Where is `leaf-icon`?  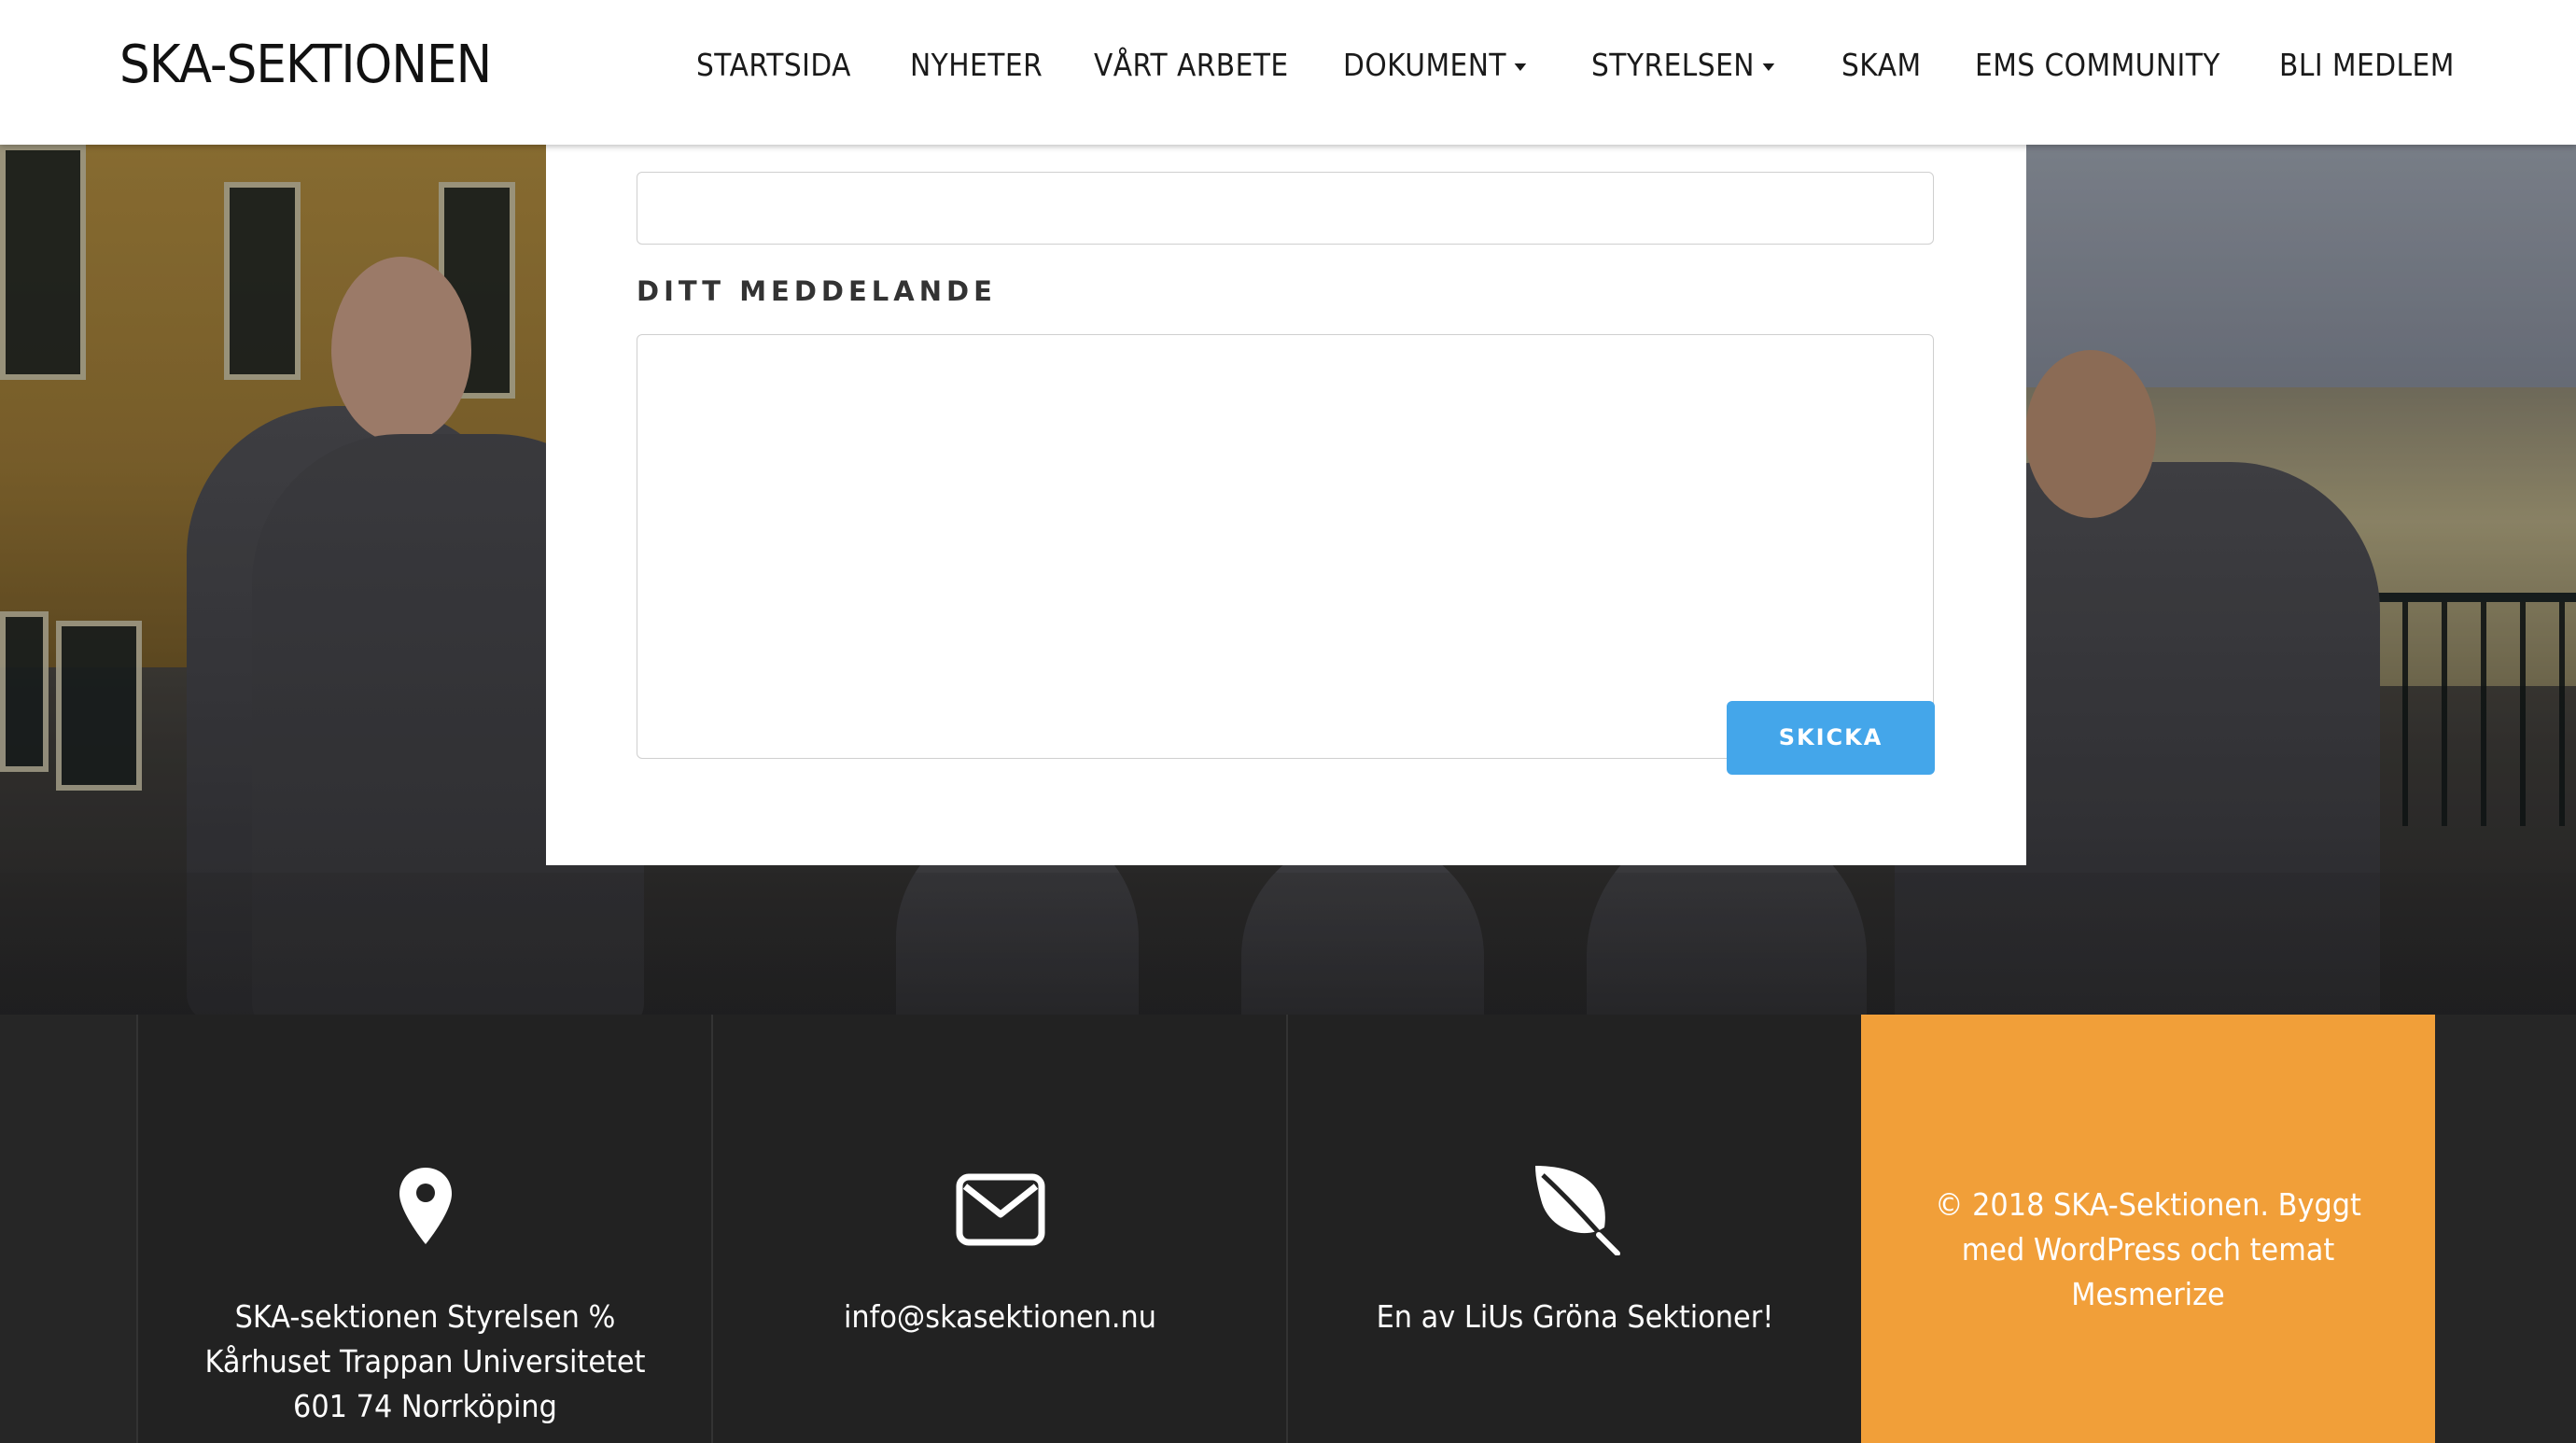 leaf-icon is located at coordinates (1575, 1211).